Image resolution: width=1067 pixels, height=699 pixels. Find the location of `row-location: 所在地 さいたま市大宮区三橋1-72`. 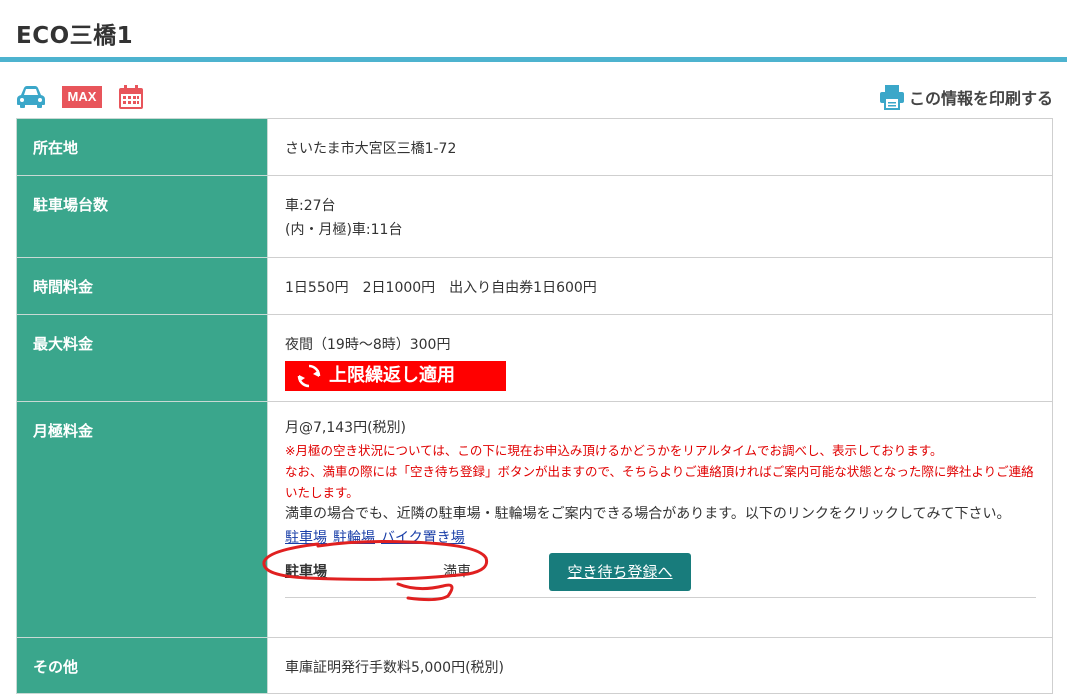

row-location: 所在地 さいたま市大宮区三橋1-72 is located at coordinates (534, 147).